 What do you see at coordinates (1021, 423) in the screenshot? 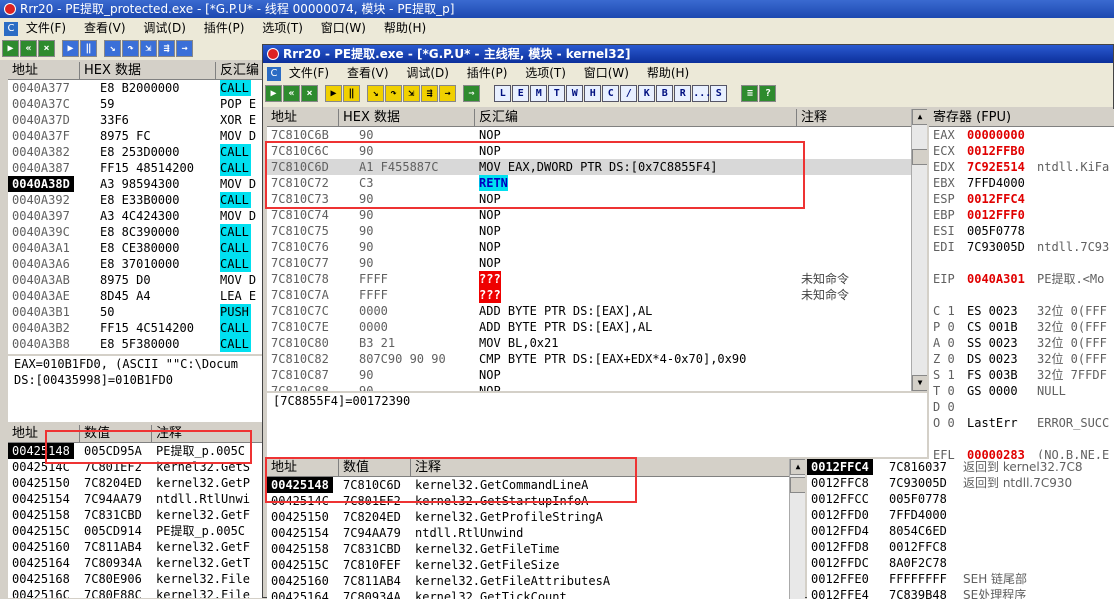
I see `register-row: O 0 LastErr ERROR_SUCC` at bounding box center [1021, 423].